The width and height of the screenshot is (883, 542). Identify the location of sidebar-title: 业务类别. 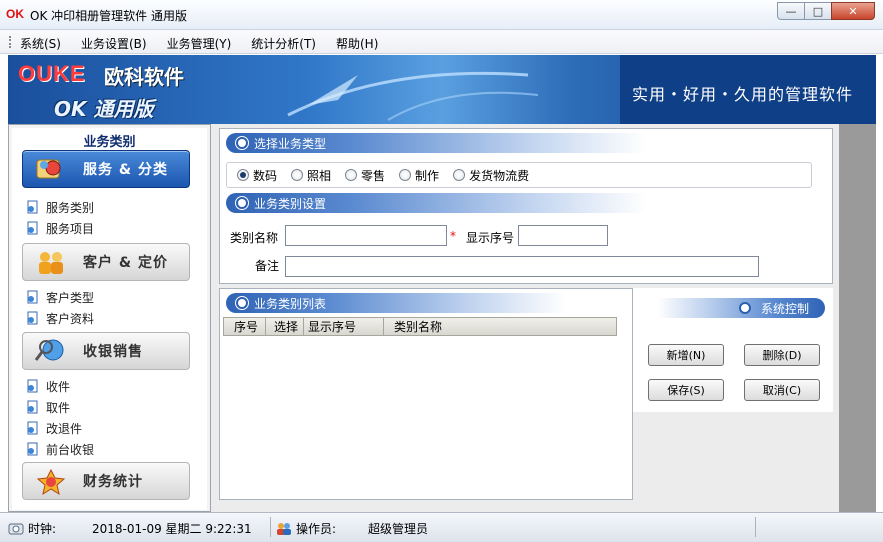
(109, 142).